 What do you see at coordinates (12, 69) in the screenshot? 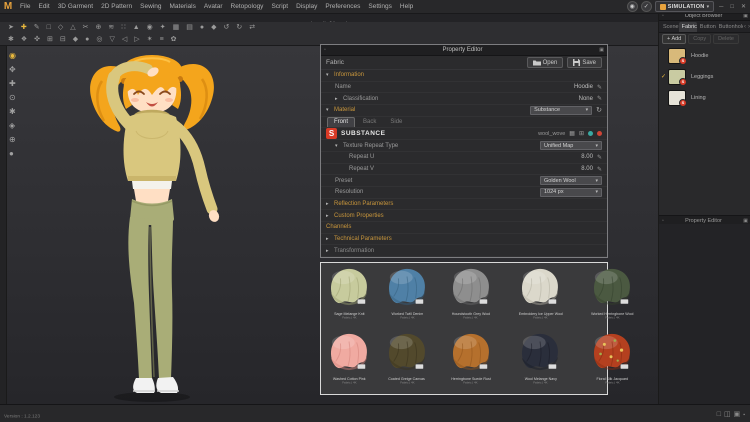
I see `move-icon: ✥` at bounding box center [12, 69].